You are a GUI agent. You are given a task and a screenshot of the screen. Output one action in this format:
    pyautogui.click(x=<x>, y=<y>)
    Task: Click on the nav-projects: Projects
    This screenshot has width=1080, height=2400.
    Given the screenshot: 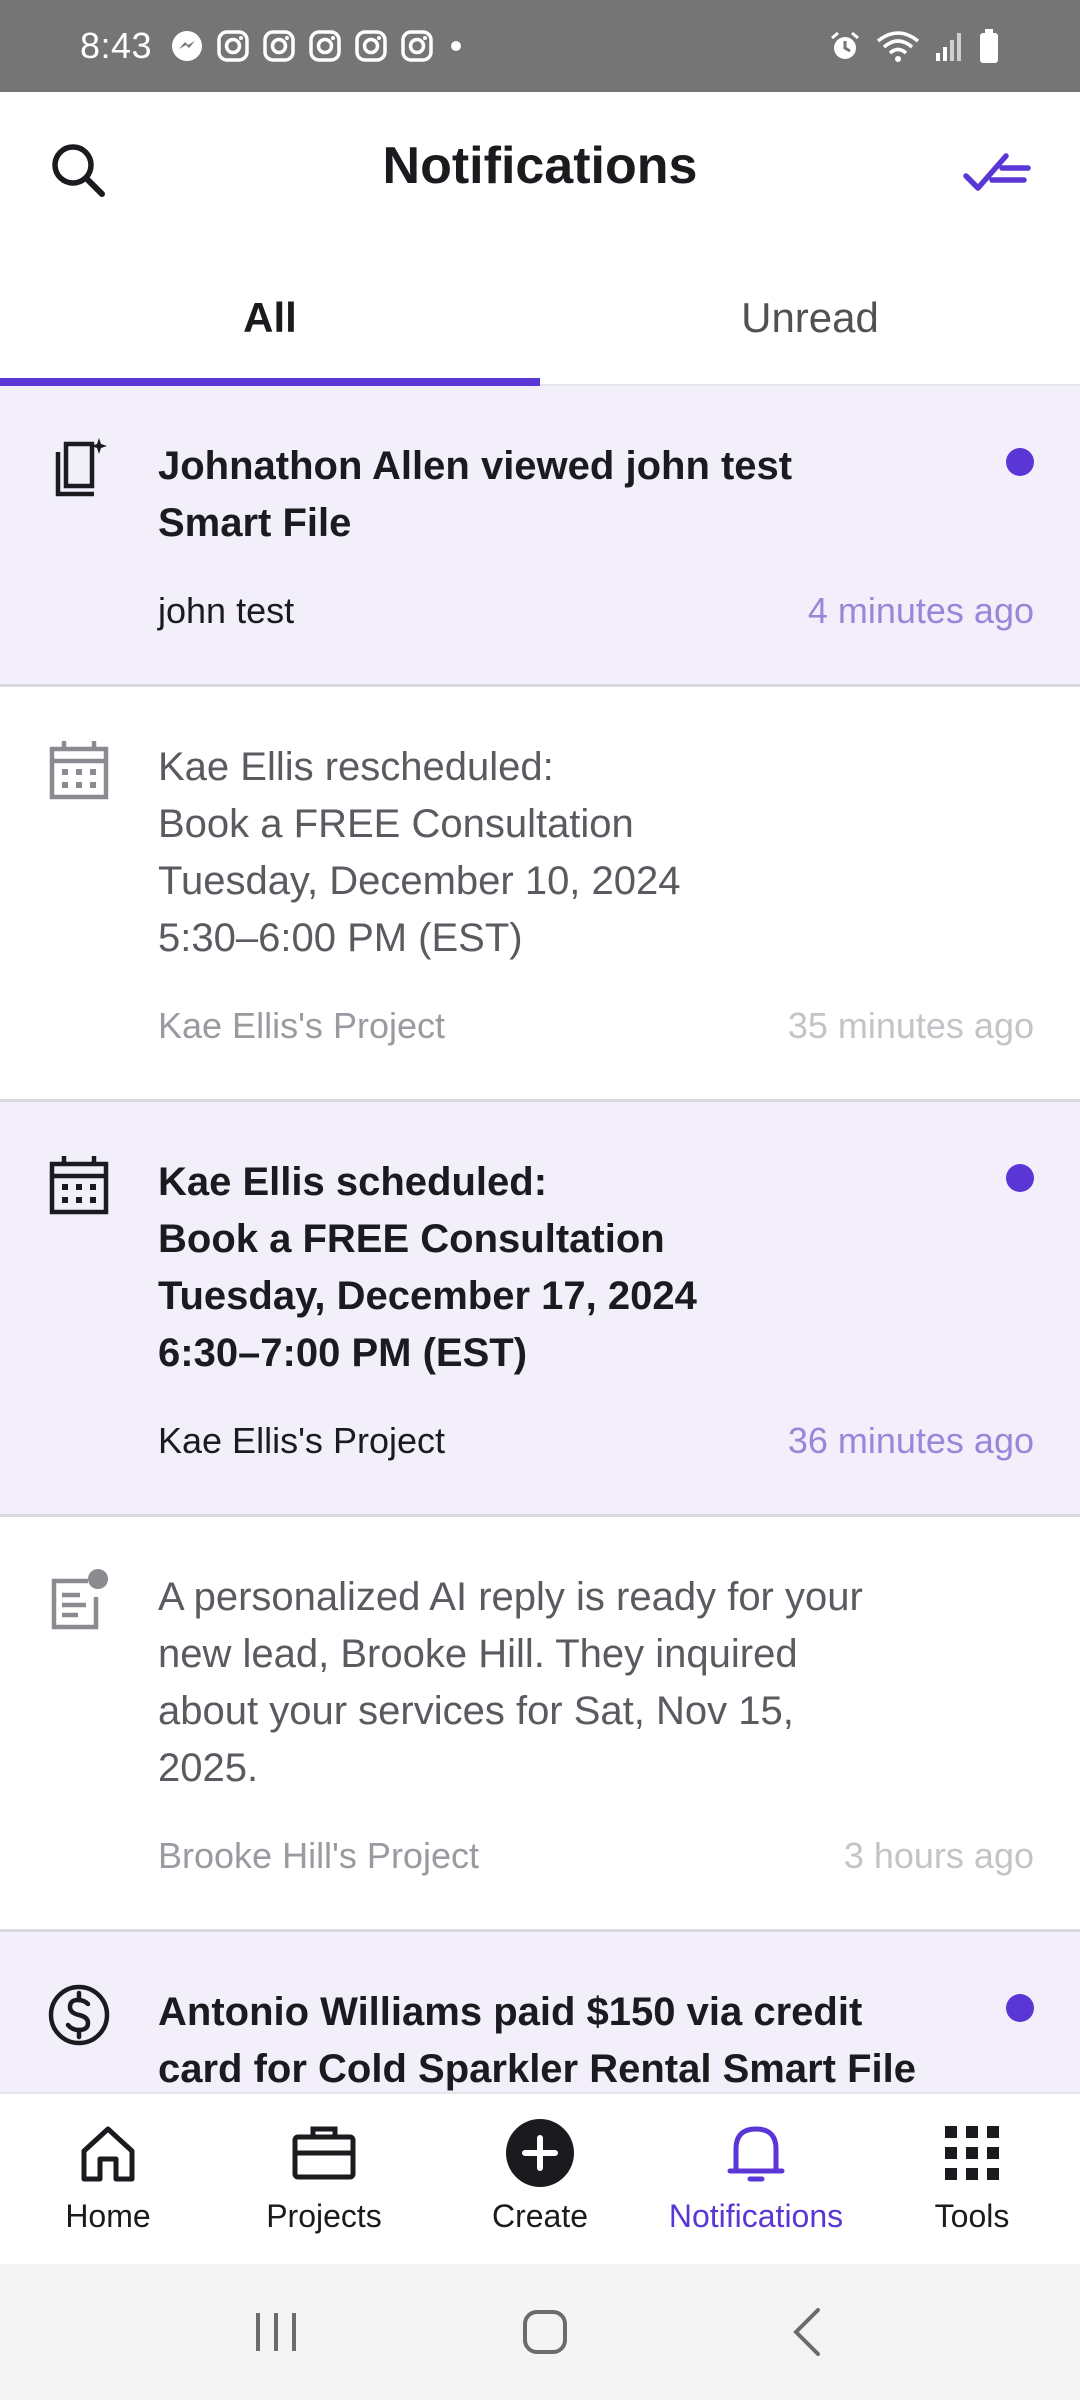 What is the action you would take?
    pyautogui.click(x=324, y=2179)
    